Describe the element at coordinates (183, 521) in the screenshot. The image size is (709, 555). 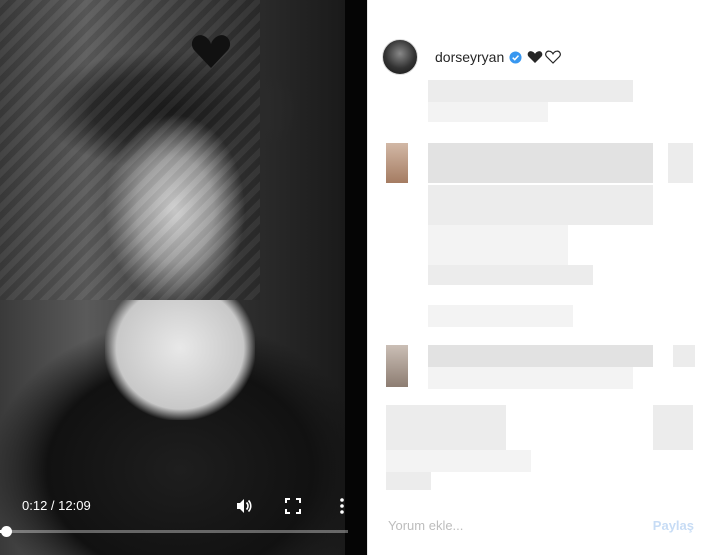
I see `video-controls: 0:12 / 12:09` at that location.